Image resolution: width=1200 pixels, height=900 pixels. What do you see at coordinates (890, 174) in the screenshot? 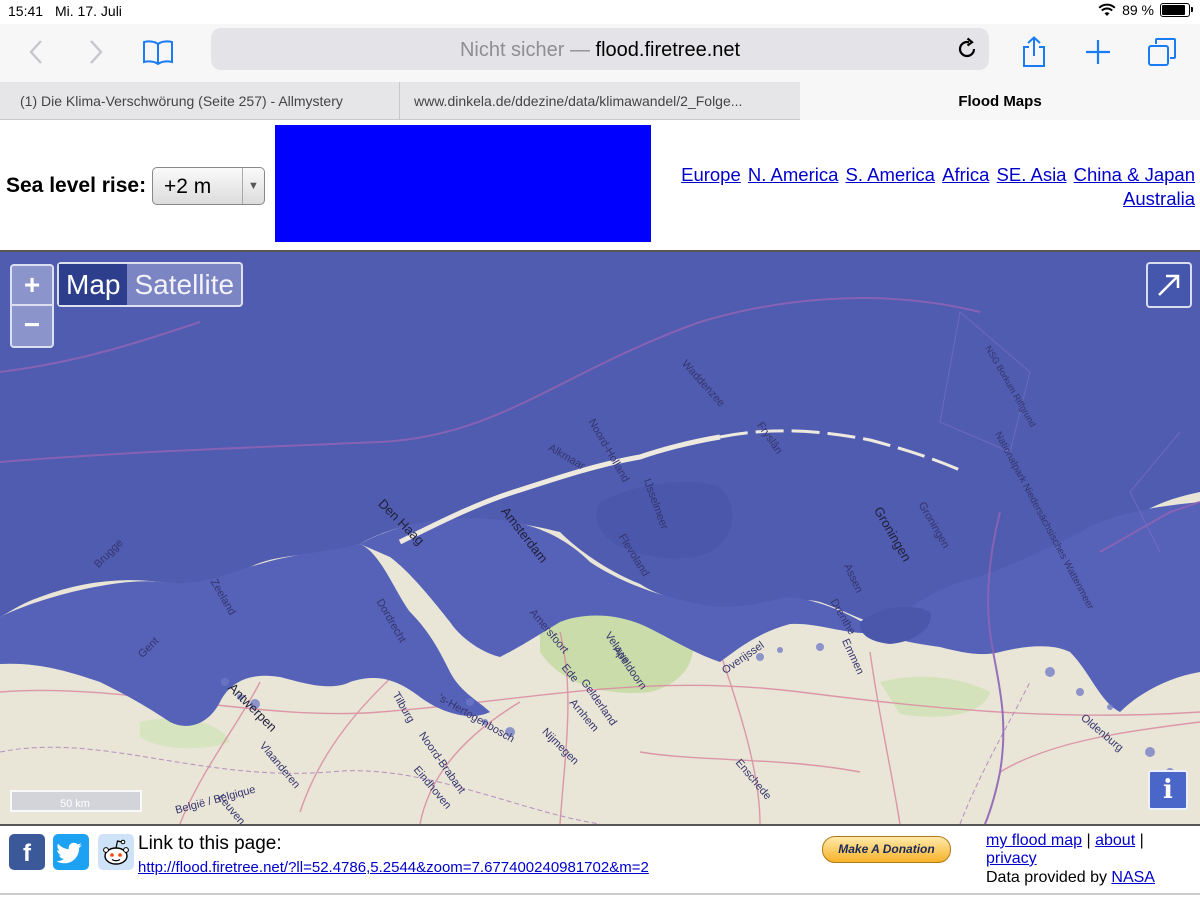
I see `region-link-s-america: S. America` at bounding box center [890, 174].